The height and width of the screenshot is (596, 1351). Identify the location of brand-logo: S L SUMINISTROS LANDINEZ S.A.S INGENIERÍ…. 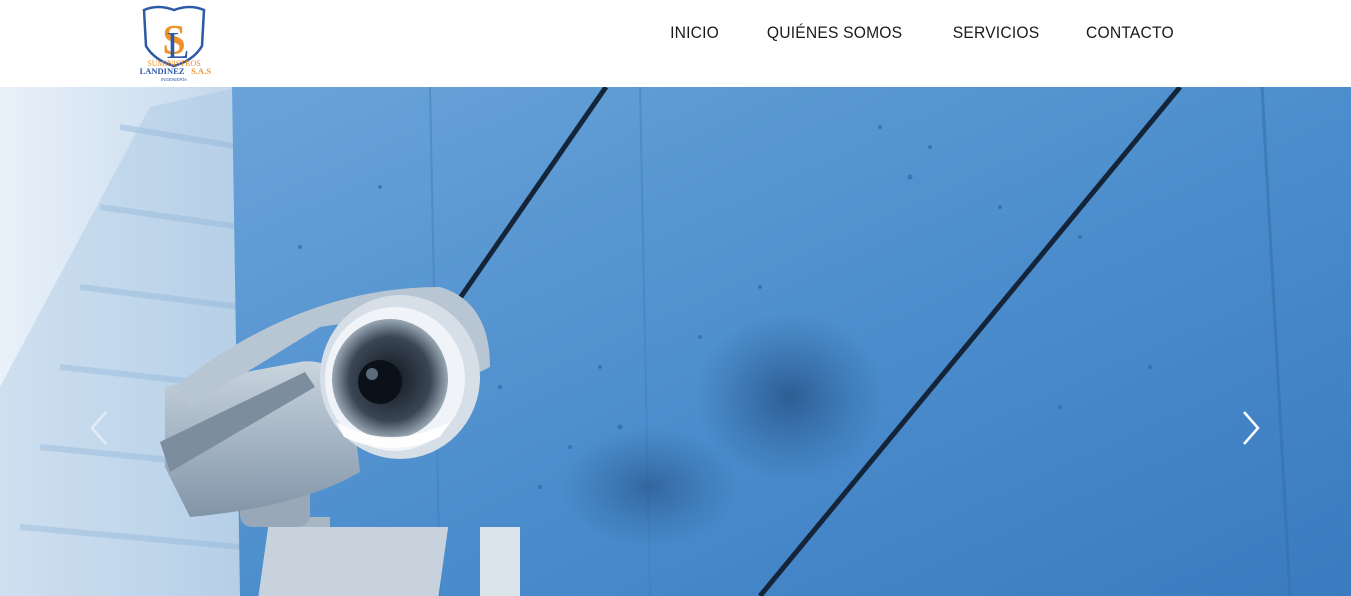
(176, 44).